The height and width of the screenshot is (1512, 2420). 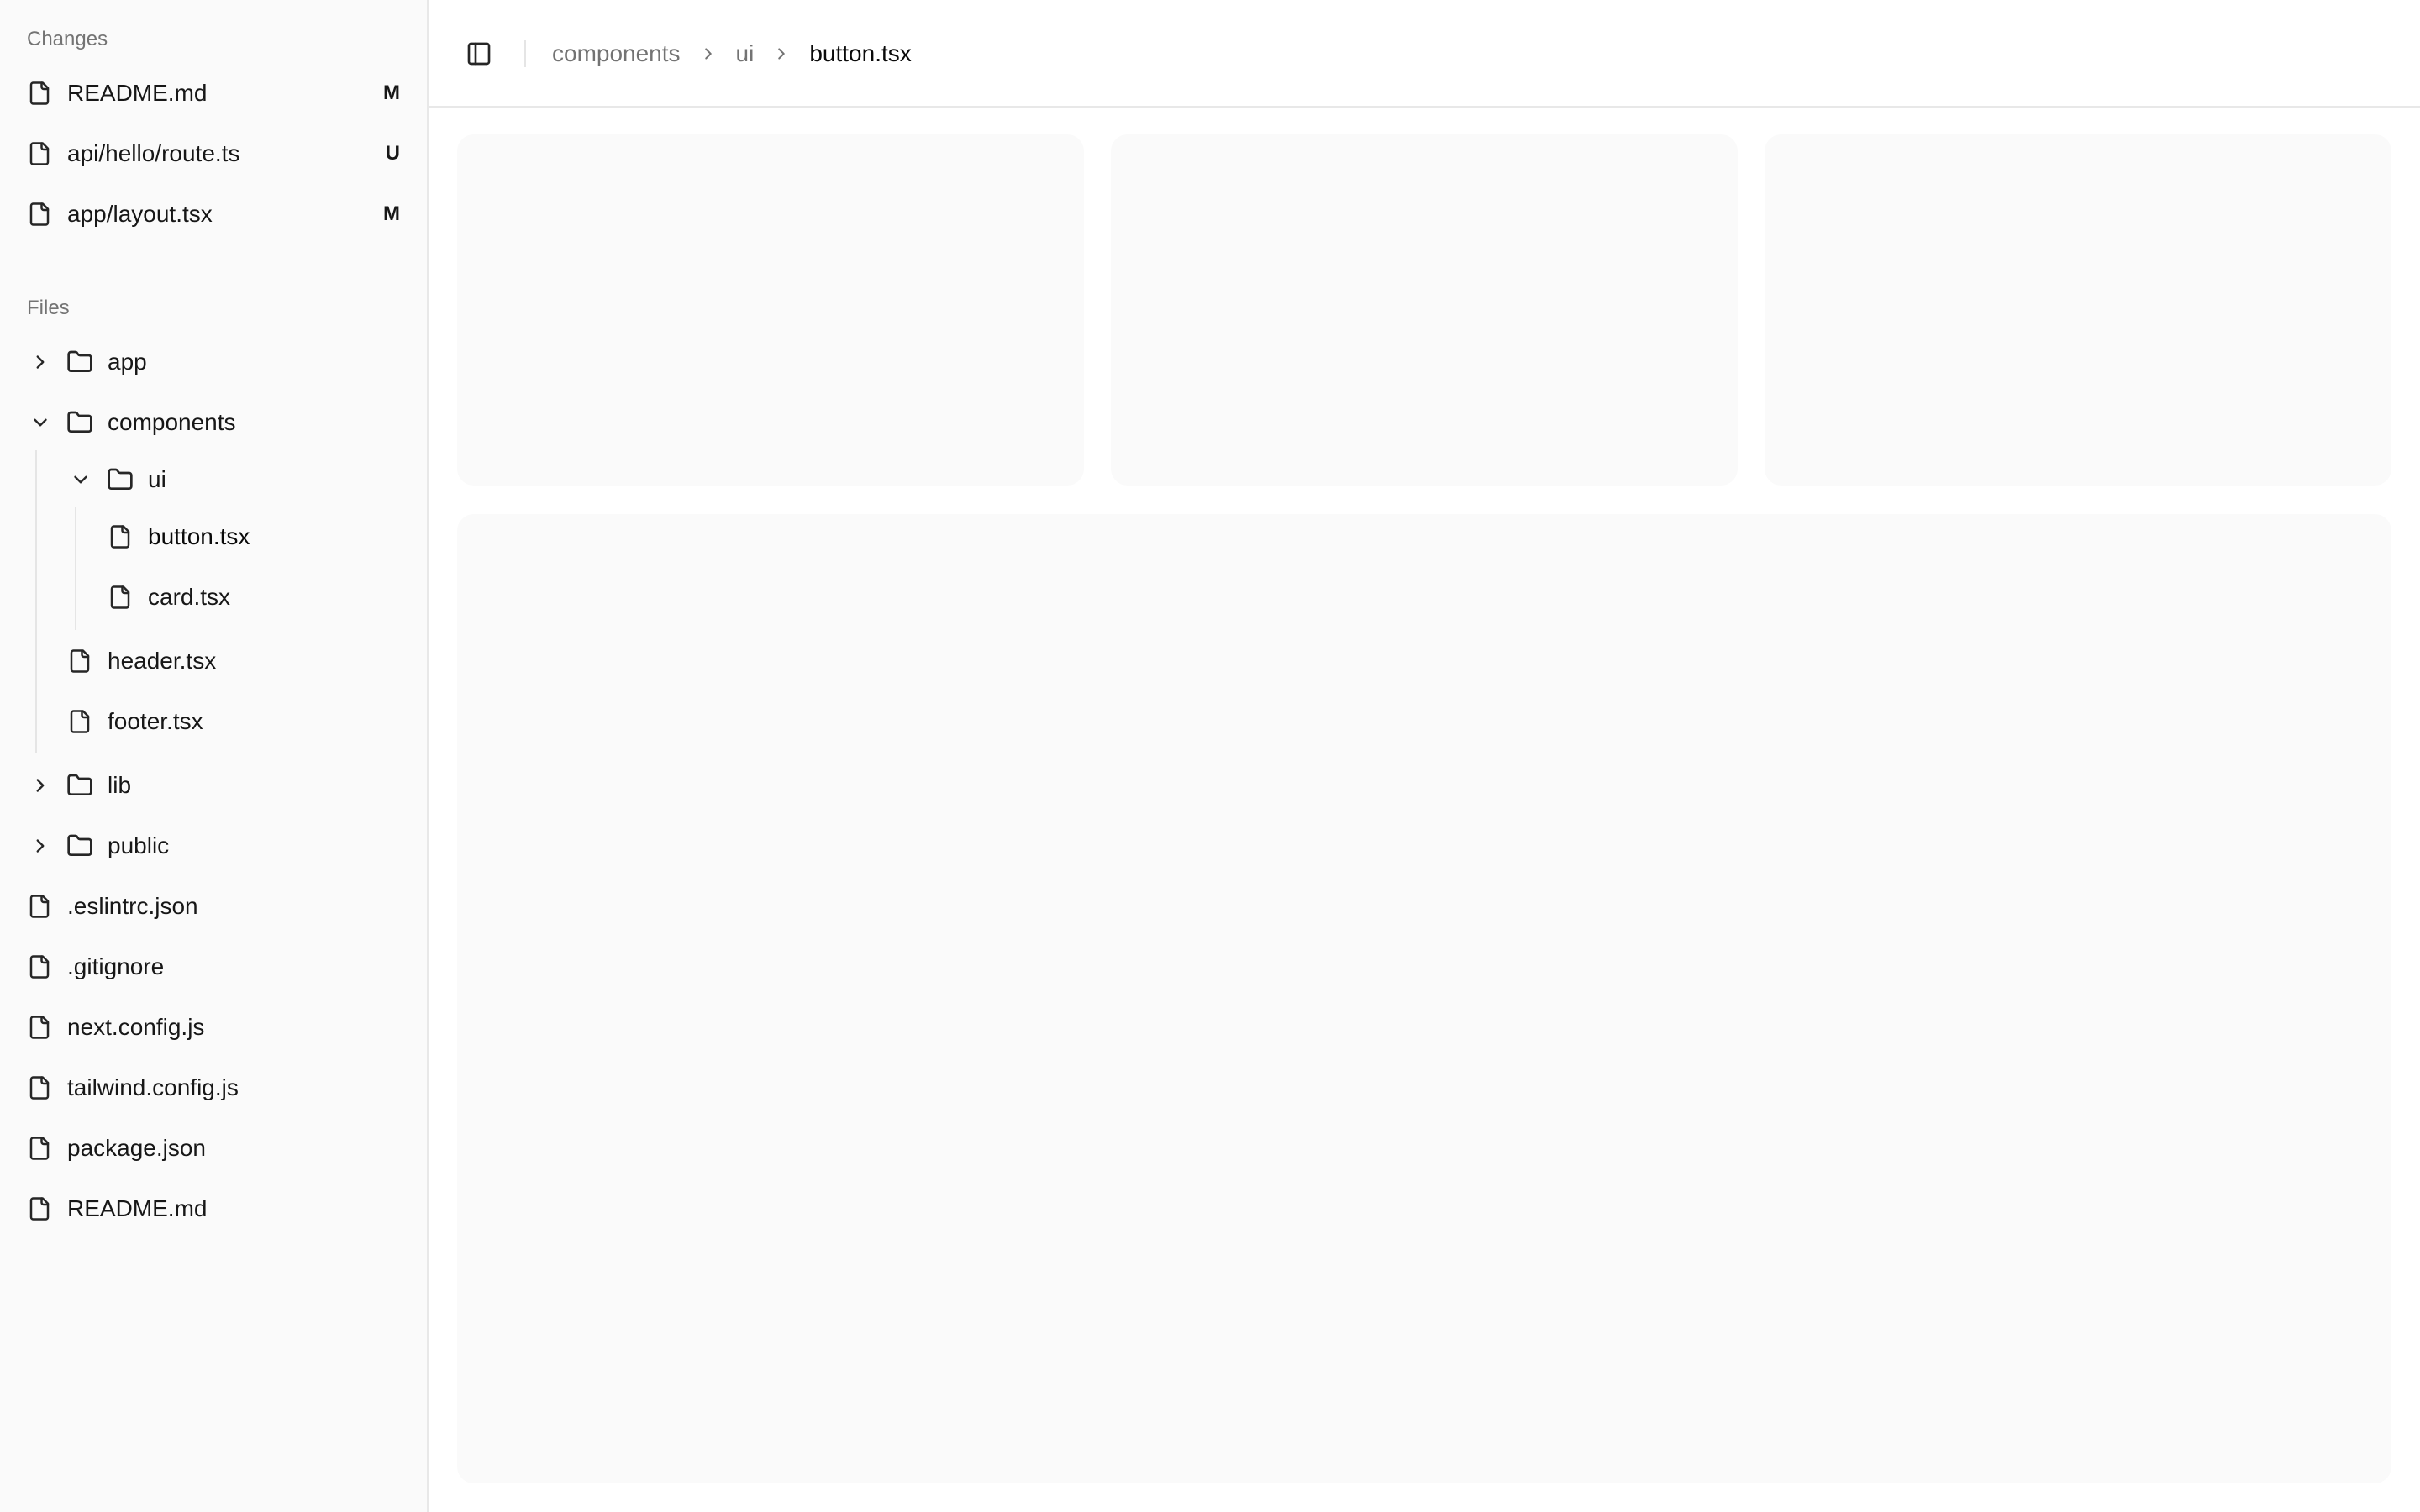 I want to click on tree-file-header: header.tsx, so click(x=214, y=661).